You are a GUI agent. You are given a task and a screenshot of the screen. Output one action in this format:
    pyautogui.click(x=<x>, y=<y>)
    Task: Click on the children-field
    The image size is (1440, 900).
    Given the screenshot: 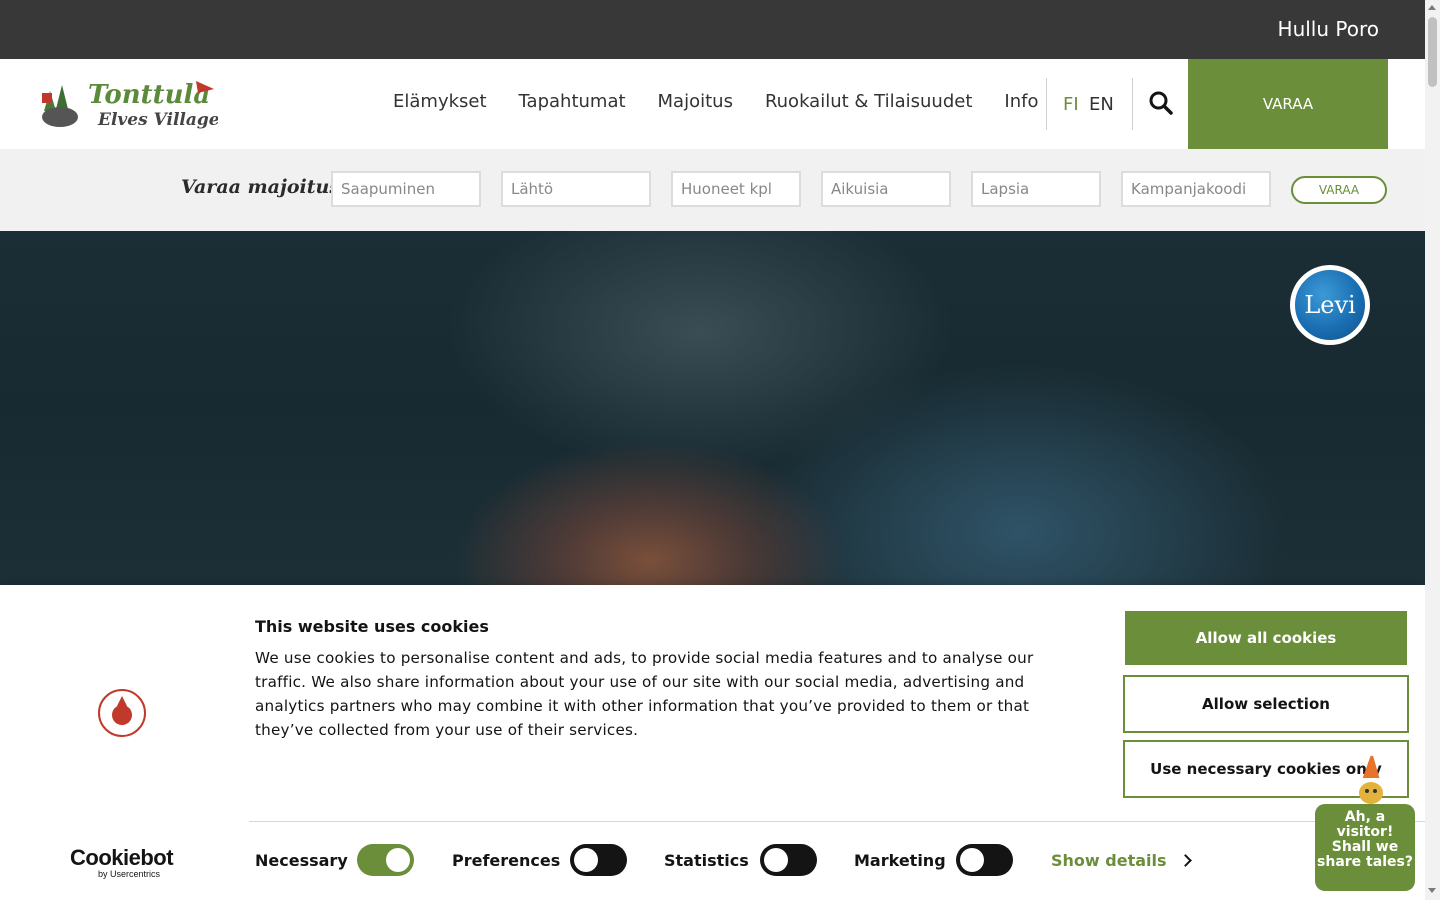 What is the action you would take?
    pyautogui.click(x=1036, y=189)
    